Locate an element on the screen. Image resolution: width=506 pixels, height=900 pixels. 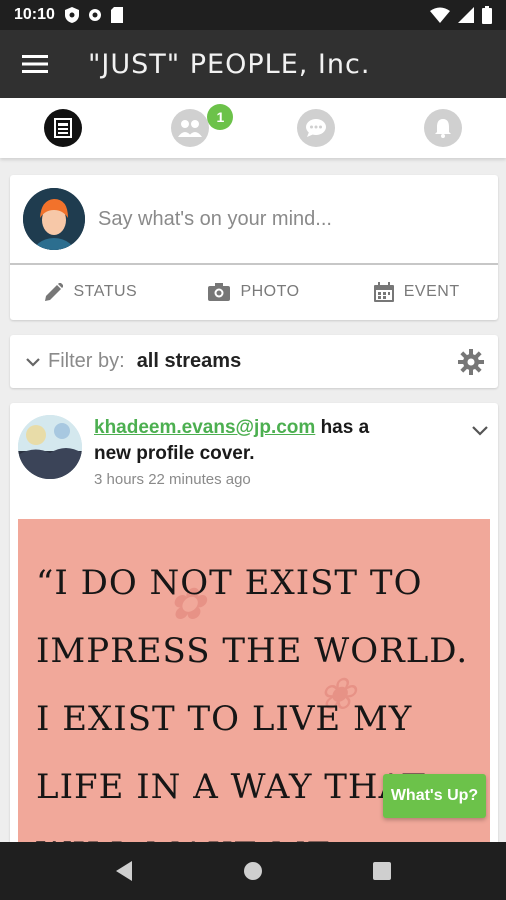
calendar-icon is located at coordinates (383, 291).